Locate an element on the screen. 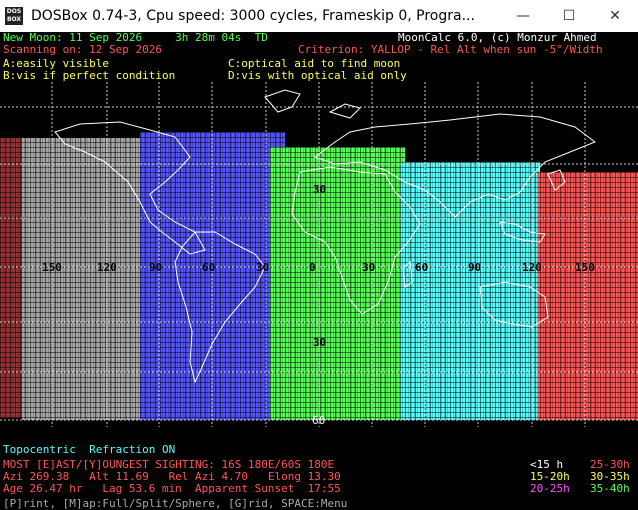  lag-legend-35-40: 35-40h is located at coordinates (610, 488).